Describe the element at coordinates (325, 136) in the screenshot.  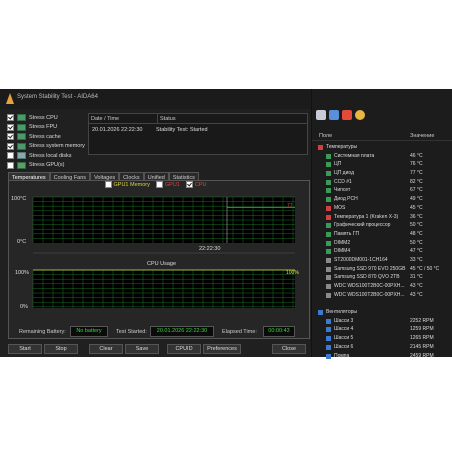
I see `col-field: Поле` at that location.